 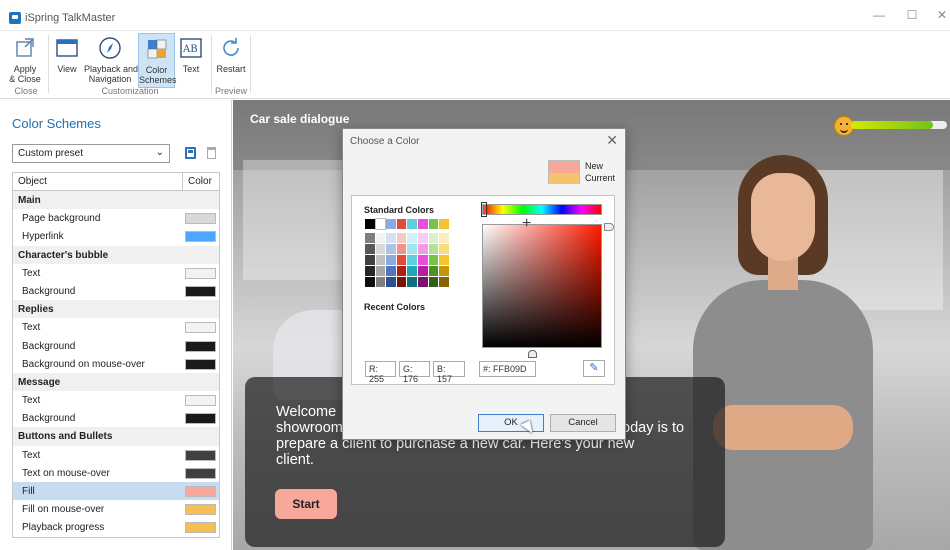 What do you see at coordinates (116, 491) in the screenshot?
I see `table-row: Fill` at bounding box center [116, 491].